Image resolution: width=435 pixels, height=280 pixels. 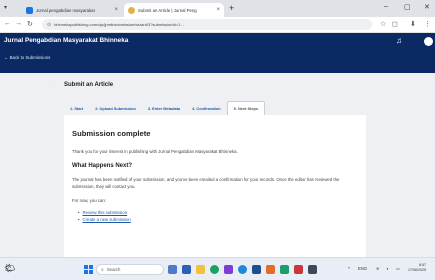 I want to click on review-submission-link: Review this submission, so click(x=218, y=212).